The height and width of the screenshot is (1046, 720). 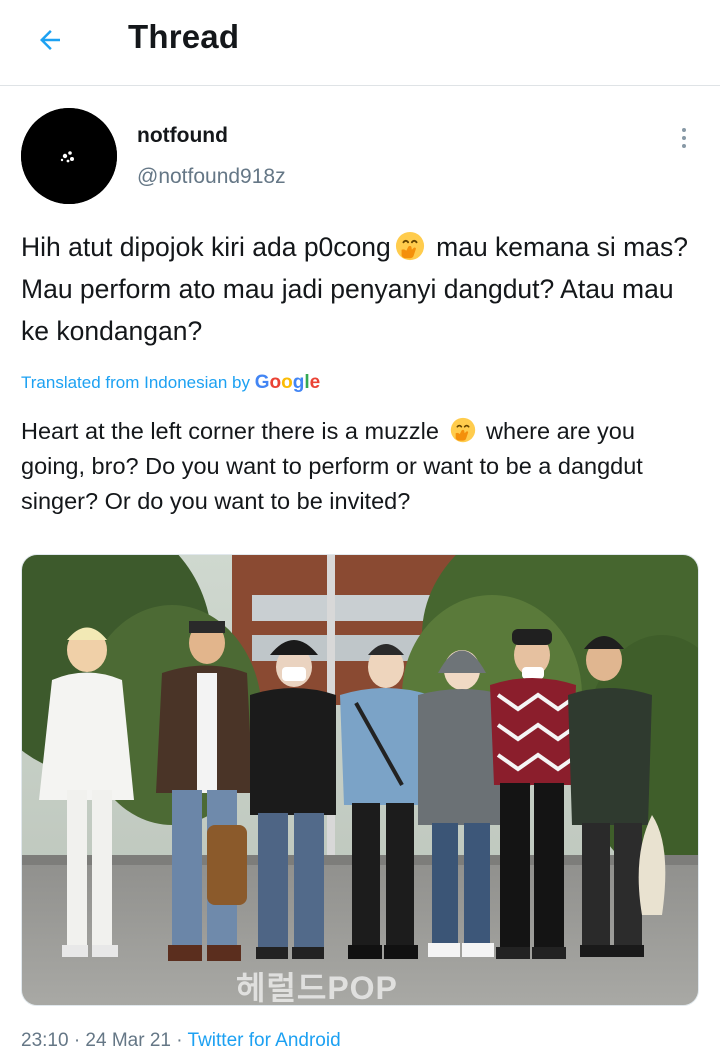 I want to click on tweet-text-part-1: Hih atut dipojok kiri ada p0cong, so click(x=206, y=247).